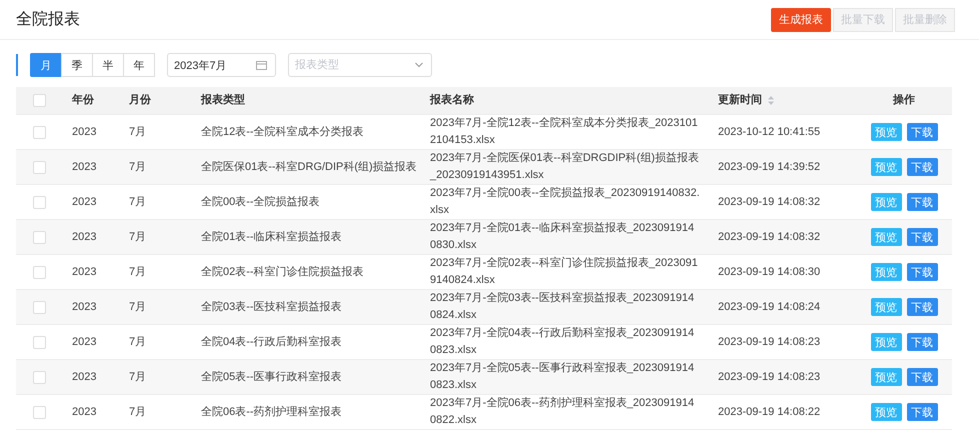 Image resolution: width=979 pixels, height=434 pixels. Describe the element at coordinates (271, 307) in the screenshot. I see `table-cell-text: 全院03表--医技科室损益报表` at that location.